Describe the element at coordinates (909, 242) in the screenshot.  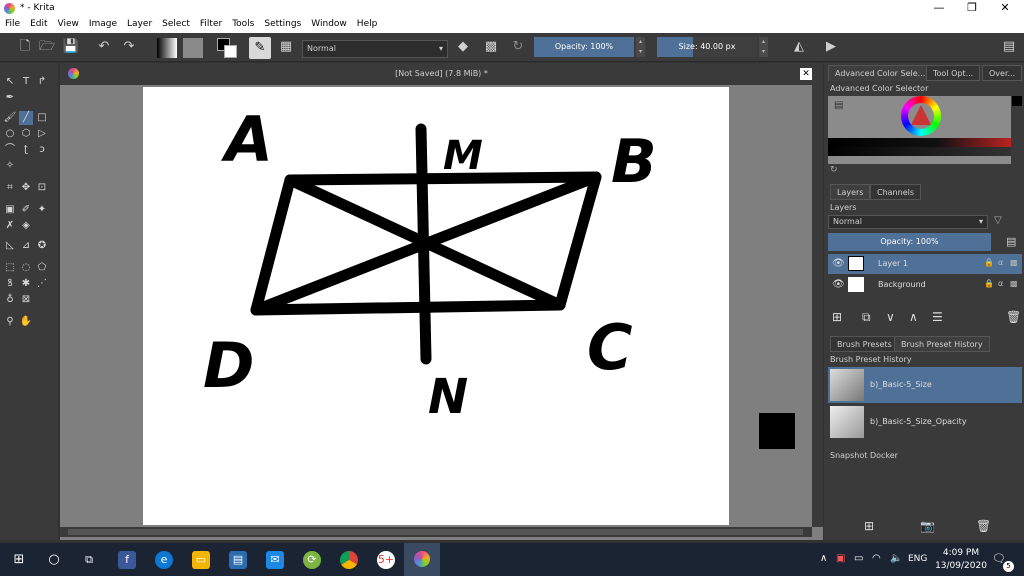
I see `layer-opacity-slider: Opacity: 100%` at that location.